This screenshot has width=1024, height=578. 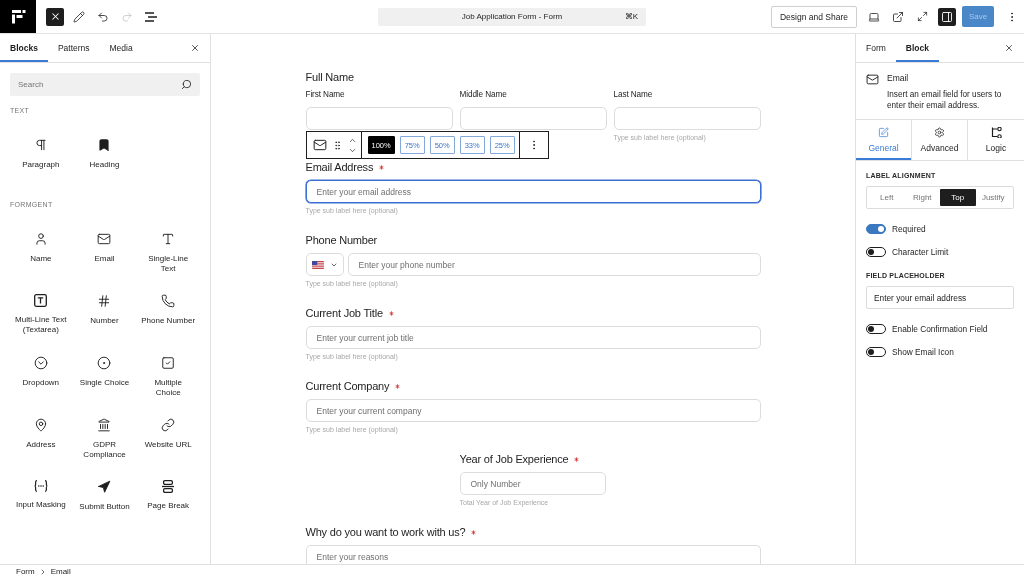 What do you see at coordinates (554, 264) in the screenshot?
I see `phone-input: Enter your phone number` at bounding box center [554, 264].